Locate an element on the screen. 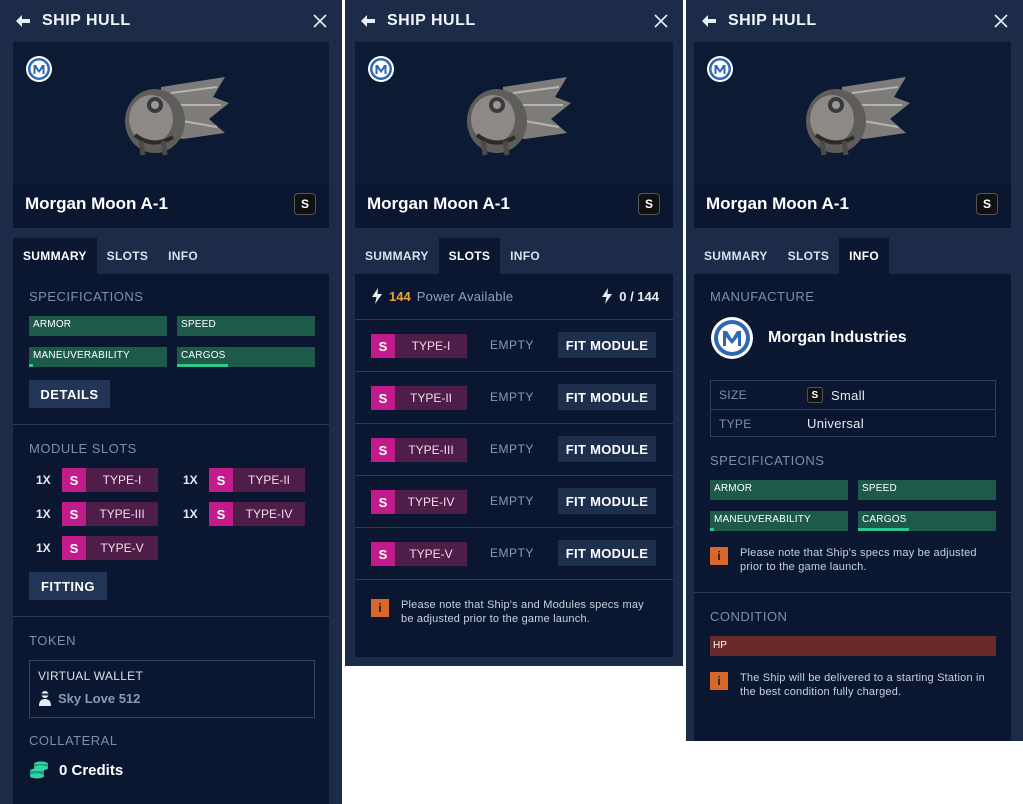  tab-bar: SUMMARY SLOTS INFO is located at coordinates (514, 256).